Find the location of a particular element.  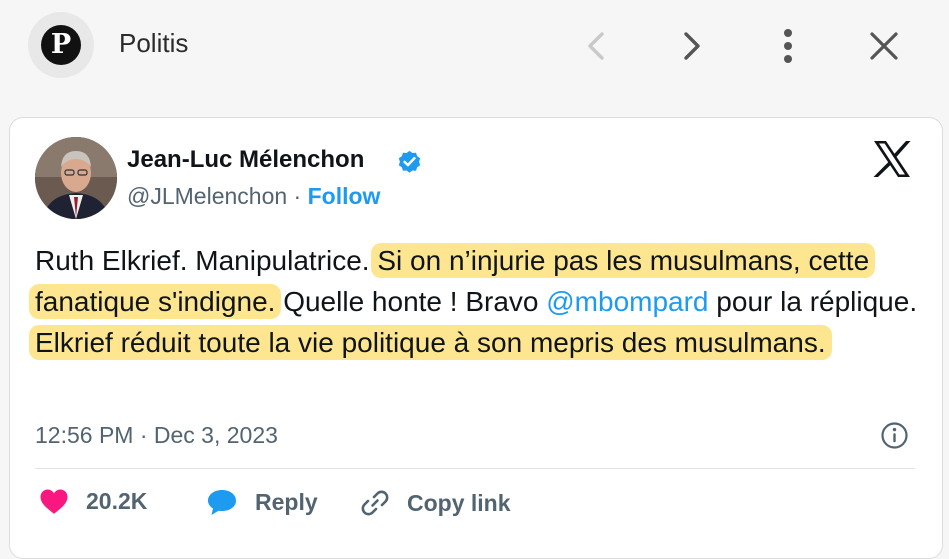

author-handle-line: @JLMelenchon · Follow is located at coordinates (253, 196).